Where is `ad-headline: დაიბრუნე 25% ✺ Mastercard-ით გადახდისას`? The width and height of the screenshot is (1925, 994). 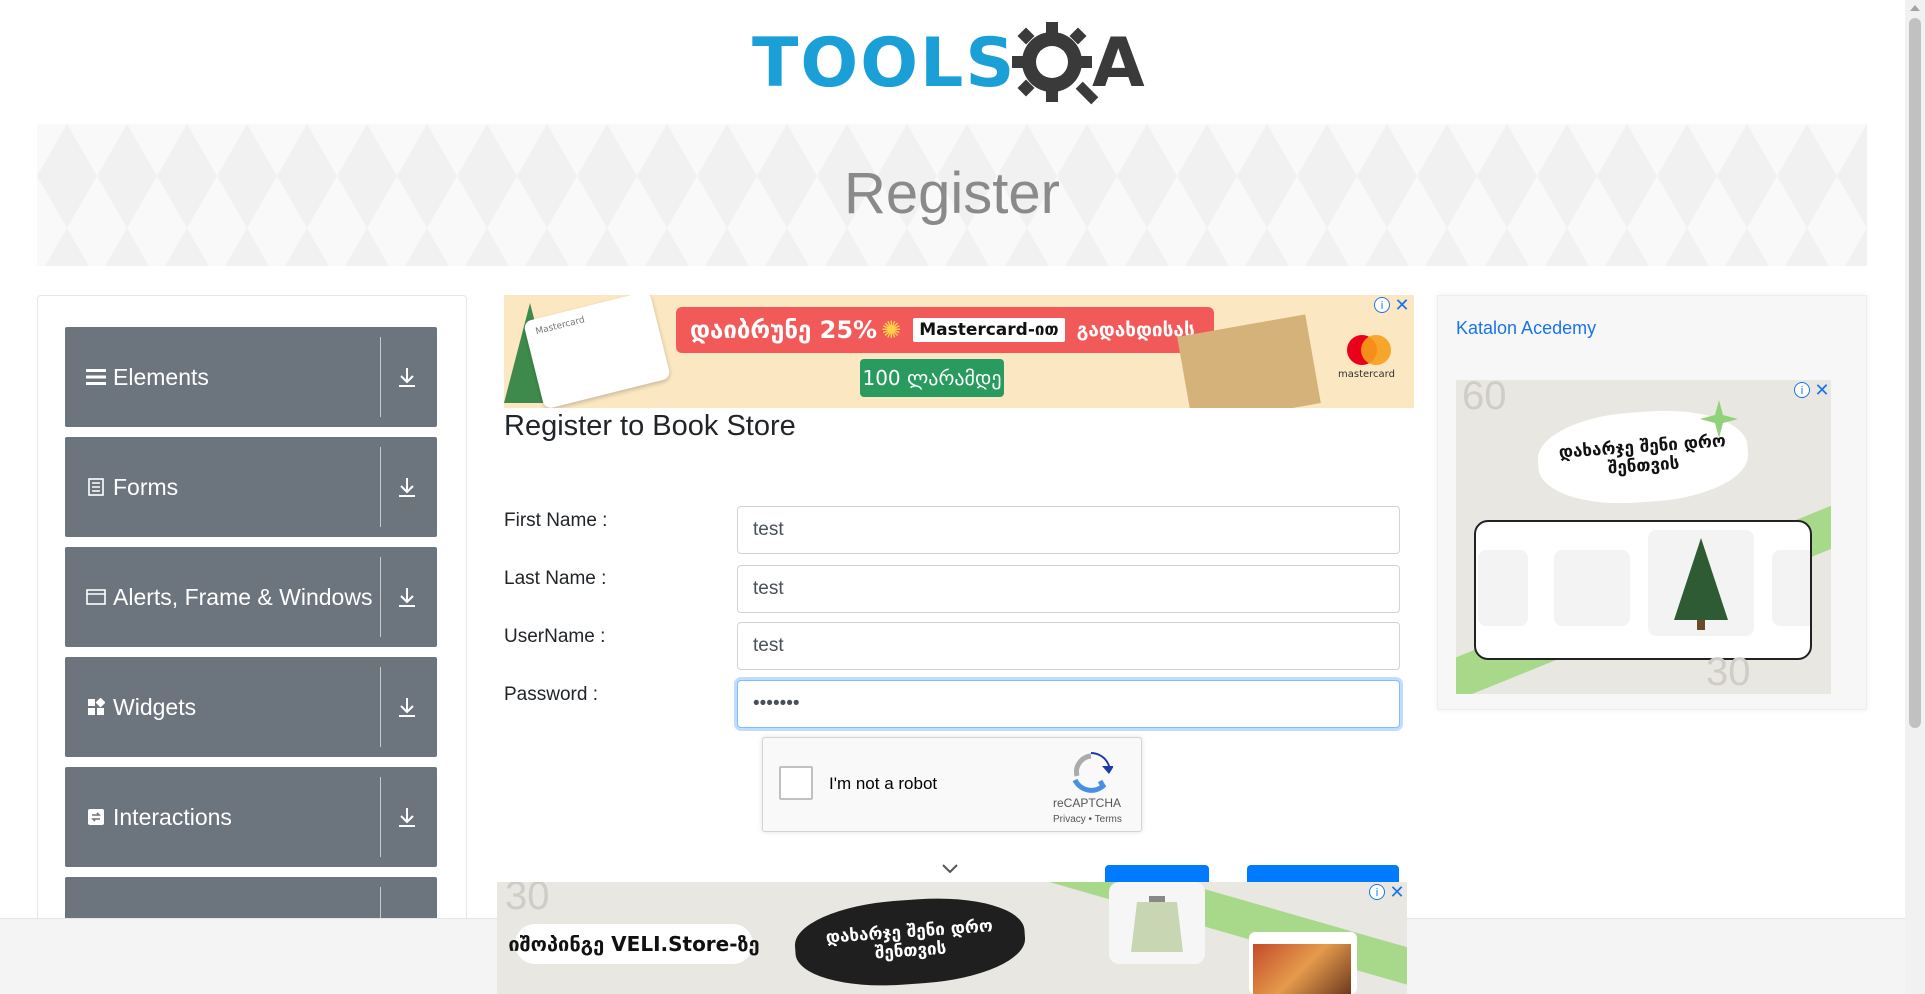
ad-headline: დაიბრუნე 25% ✺ Mastercard-ით გადახდისას is located at coordinates (945, 330).